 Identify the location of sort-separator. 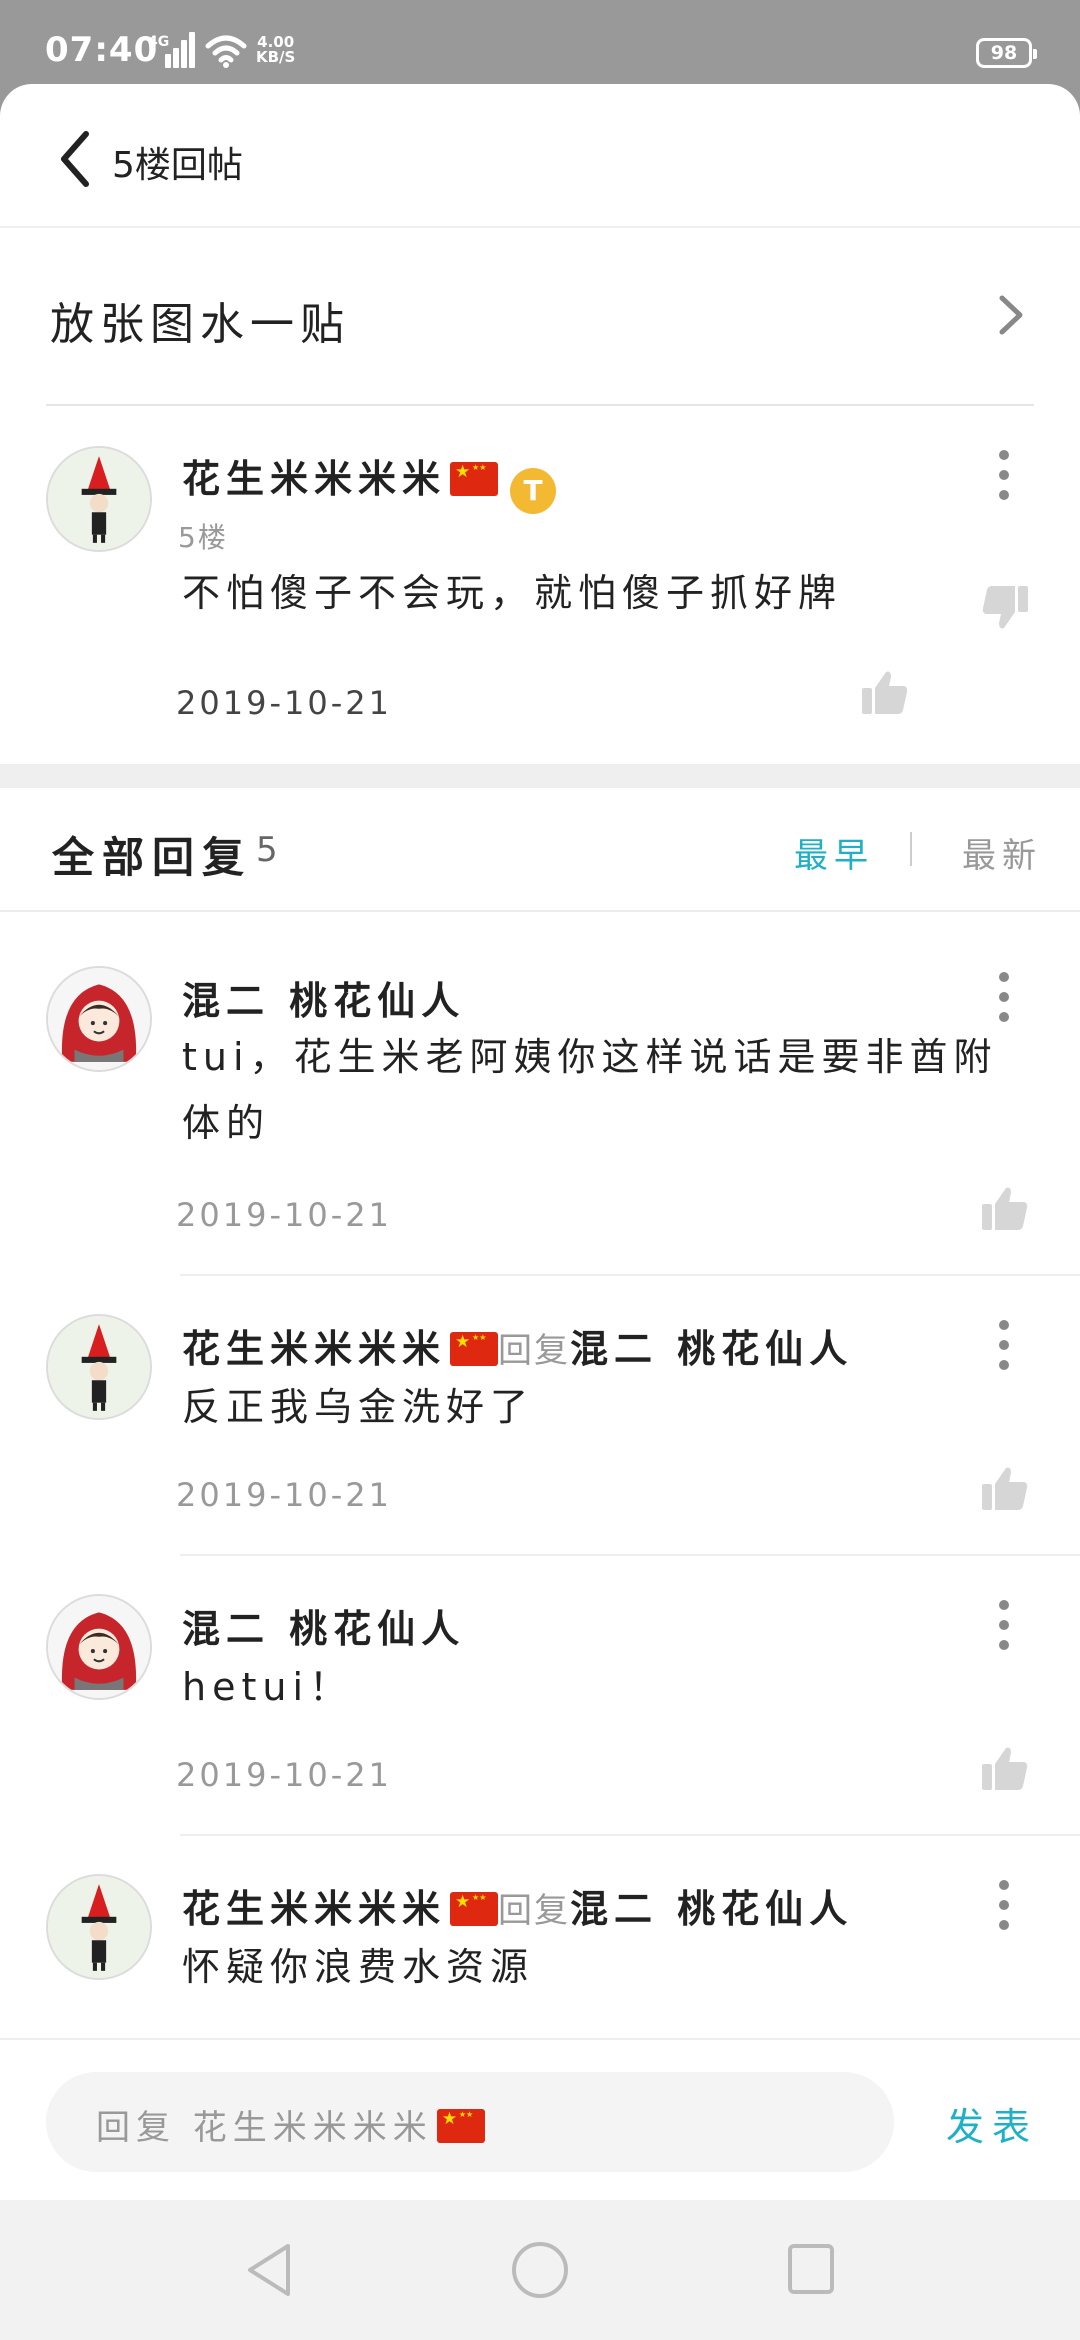
(911, 849).